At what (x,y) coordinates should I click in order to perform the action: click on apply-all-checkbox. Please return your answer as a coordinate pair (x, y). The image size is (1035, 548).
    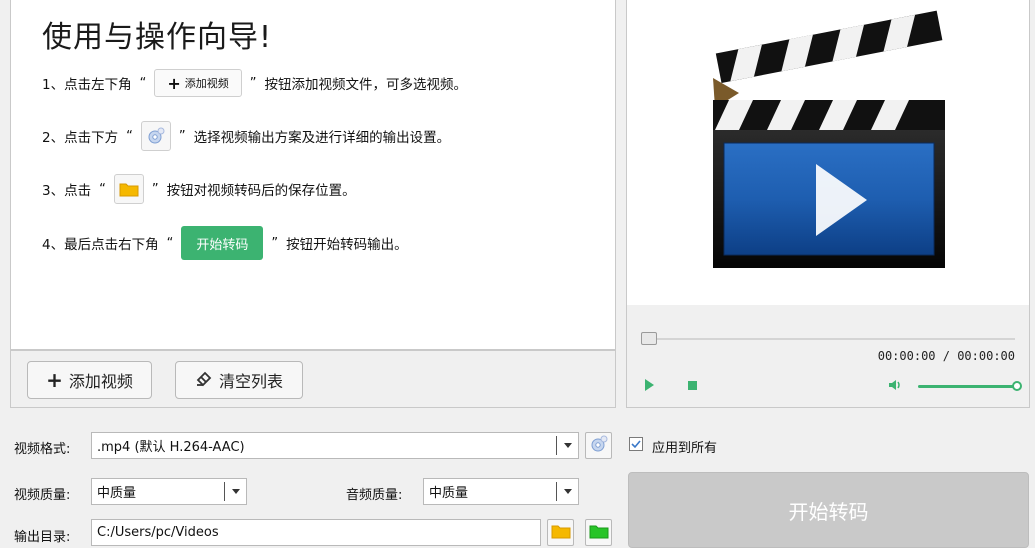
    Looking at the image, I should click on (636, 444).